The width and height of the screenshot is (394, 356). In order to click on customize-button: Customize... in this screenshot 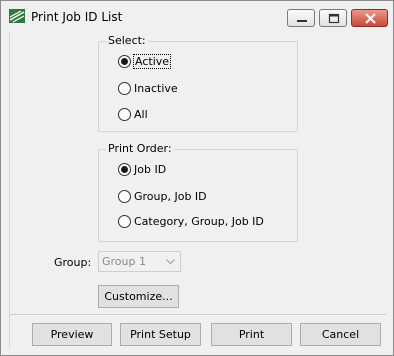, I will do `click(138, 296)`.